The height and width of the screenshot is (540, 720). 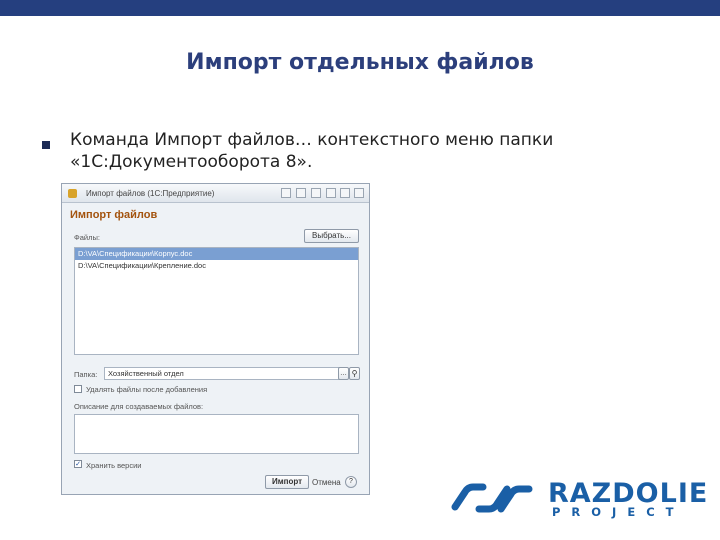 What do you see at coordinates (492, 498) in the screenshot?
I see `razdolie-logo-icon` at bounding box center [492, 498].